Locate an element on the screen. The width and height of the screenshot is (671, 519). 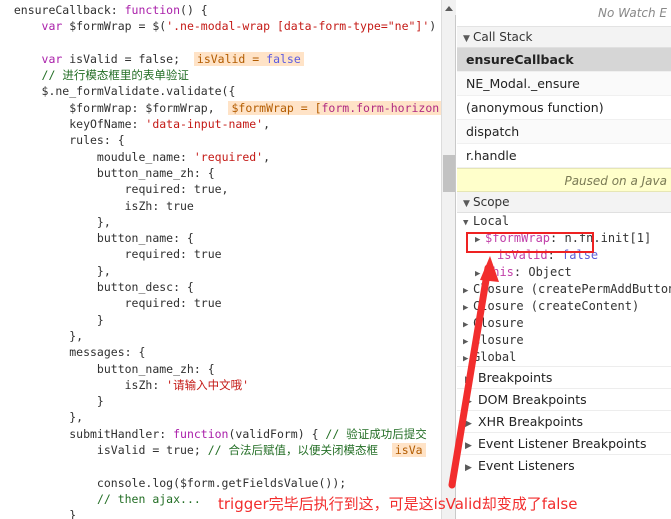
debugger-panel-label: DOM Breakpoints is located at coordinates (532, 399).